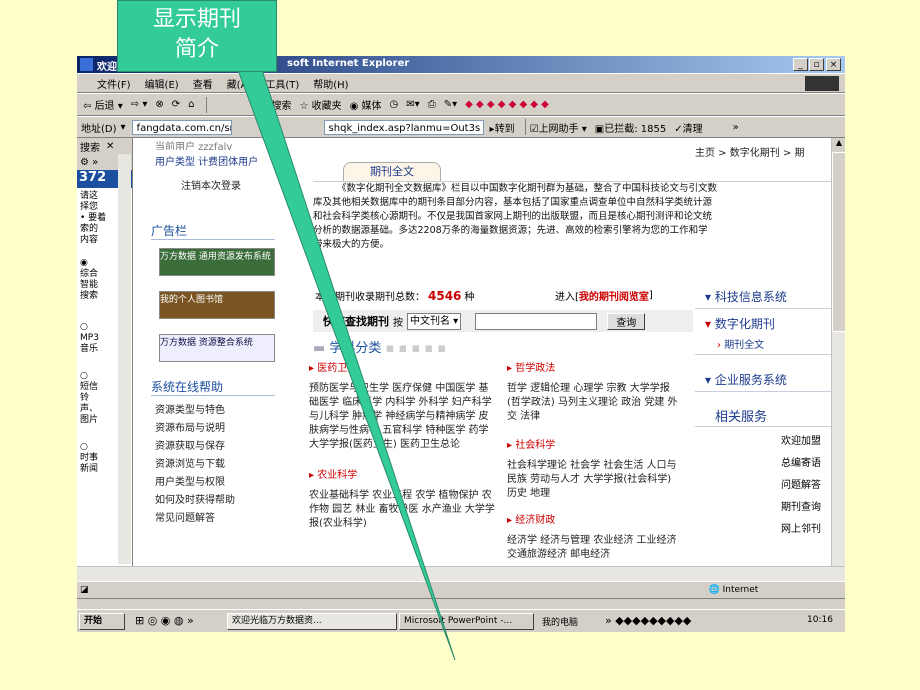 The height and width of the screenshot is (690, 920). What do you see at coordinates (196, 19) in the screenshot?
I see `callout-line1: 显示期刊` at bounding box center [196, 19].